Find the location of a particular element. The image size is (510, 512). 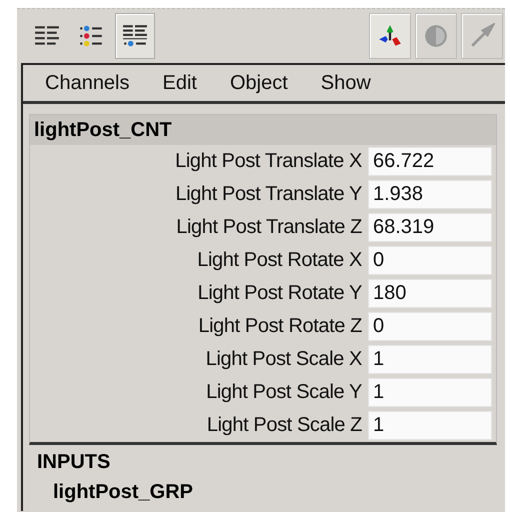

value-field: 180 is located at coordinates (430, 293).